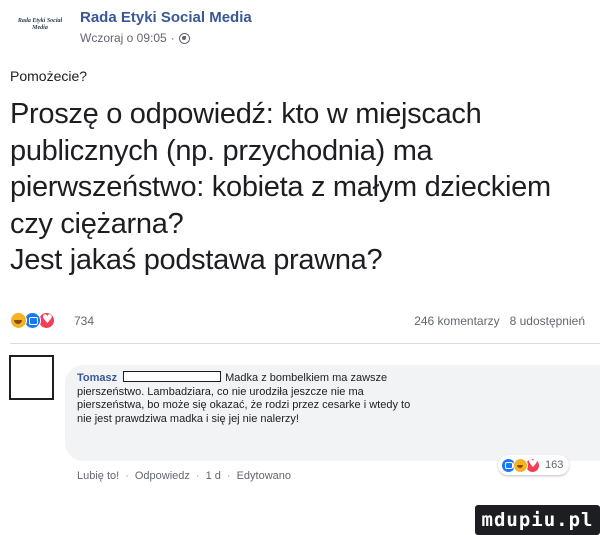 The image size is (600, 535). What do you see at coordinates (246, 114) in the screenshot?
I see `post-body-line: Proszę o odpowiedź: kto w miejscach` at bounding box center [246, 114].